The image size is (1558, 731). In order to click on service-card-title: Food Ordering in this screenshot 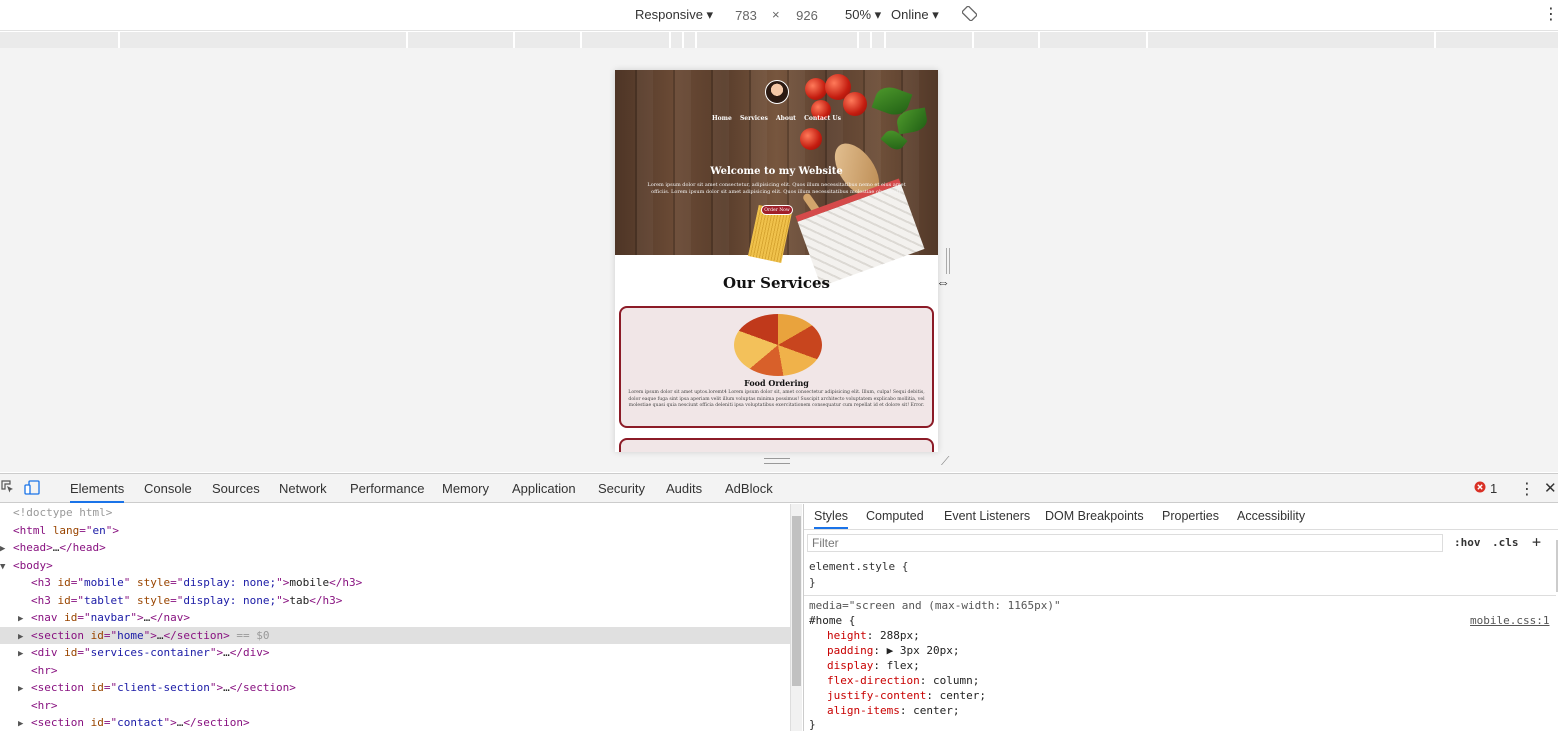, I will do `click(776, 383)`.